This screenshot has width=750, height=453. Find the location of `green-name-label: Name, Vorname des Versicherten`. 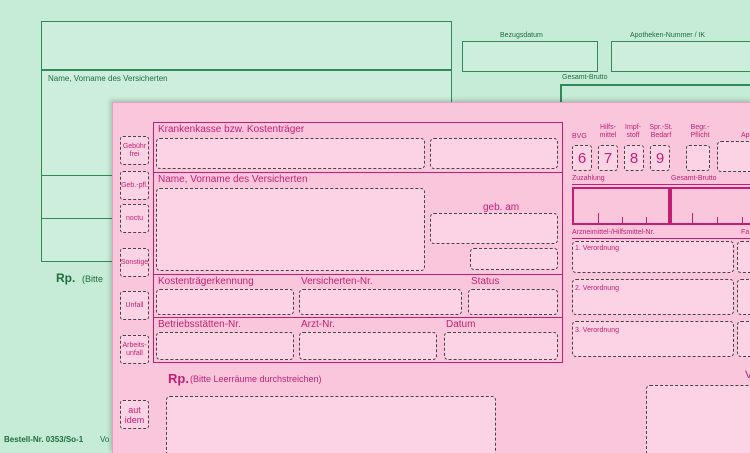

green-name-label: Name, Vorname des Versicherten is located at coordinates (108, 78).